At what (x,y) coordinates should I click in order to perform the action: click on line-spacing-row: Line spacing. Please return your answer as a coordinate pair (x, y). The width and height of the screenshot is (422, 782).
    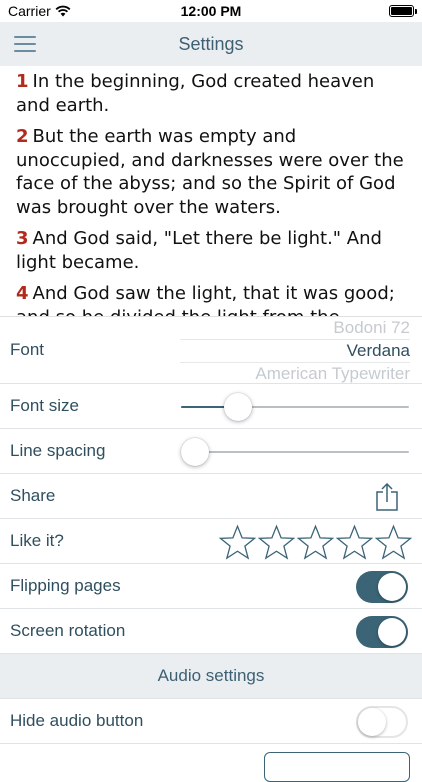
    Looking at the image, I should click on (211, 451).